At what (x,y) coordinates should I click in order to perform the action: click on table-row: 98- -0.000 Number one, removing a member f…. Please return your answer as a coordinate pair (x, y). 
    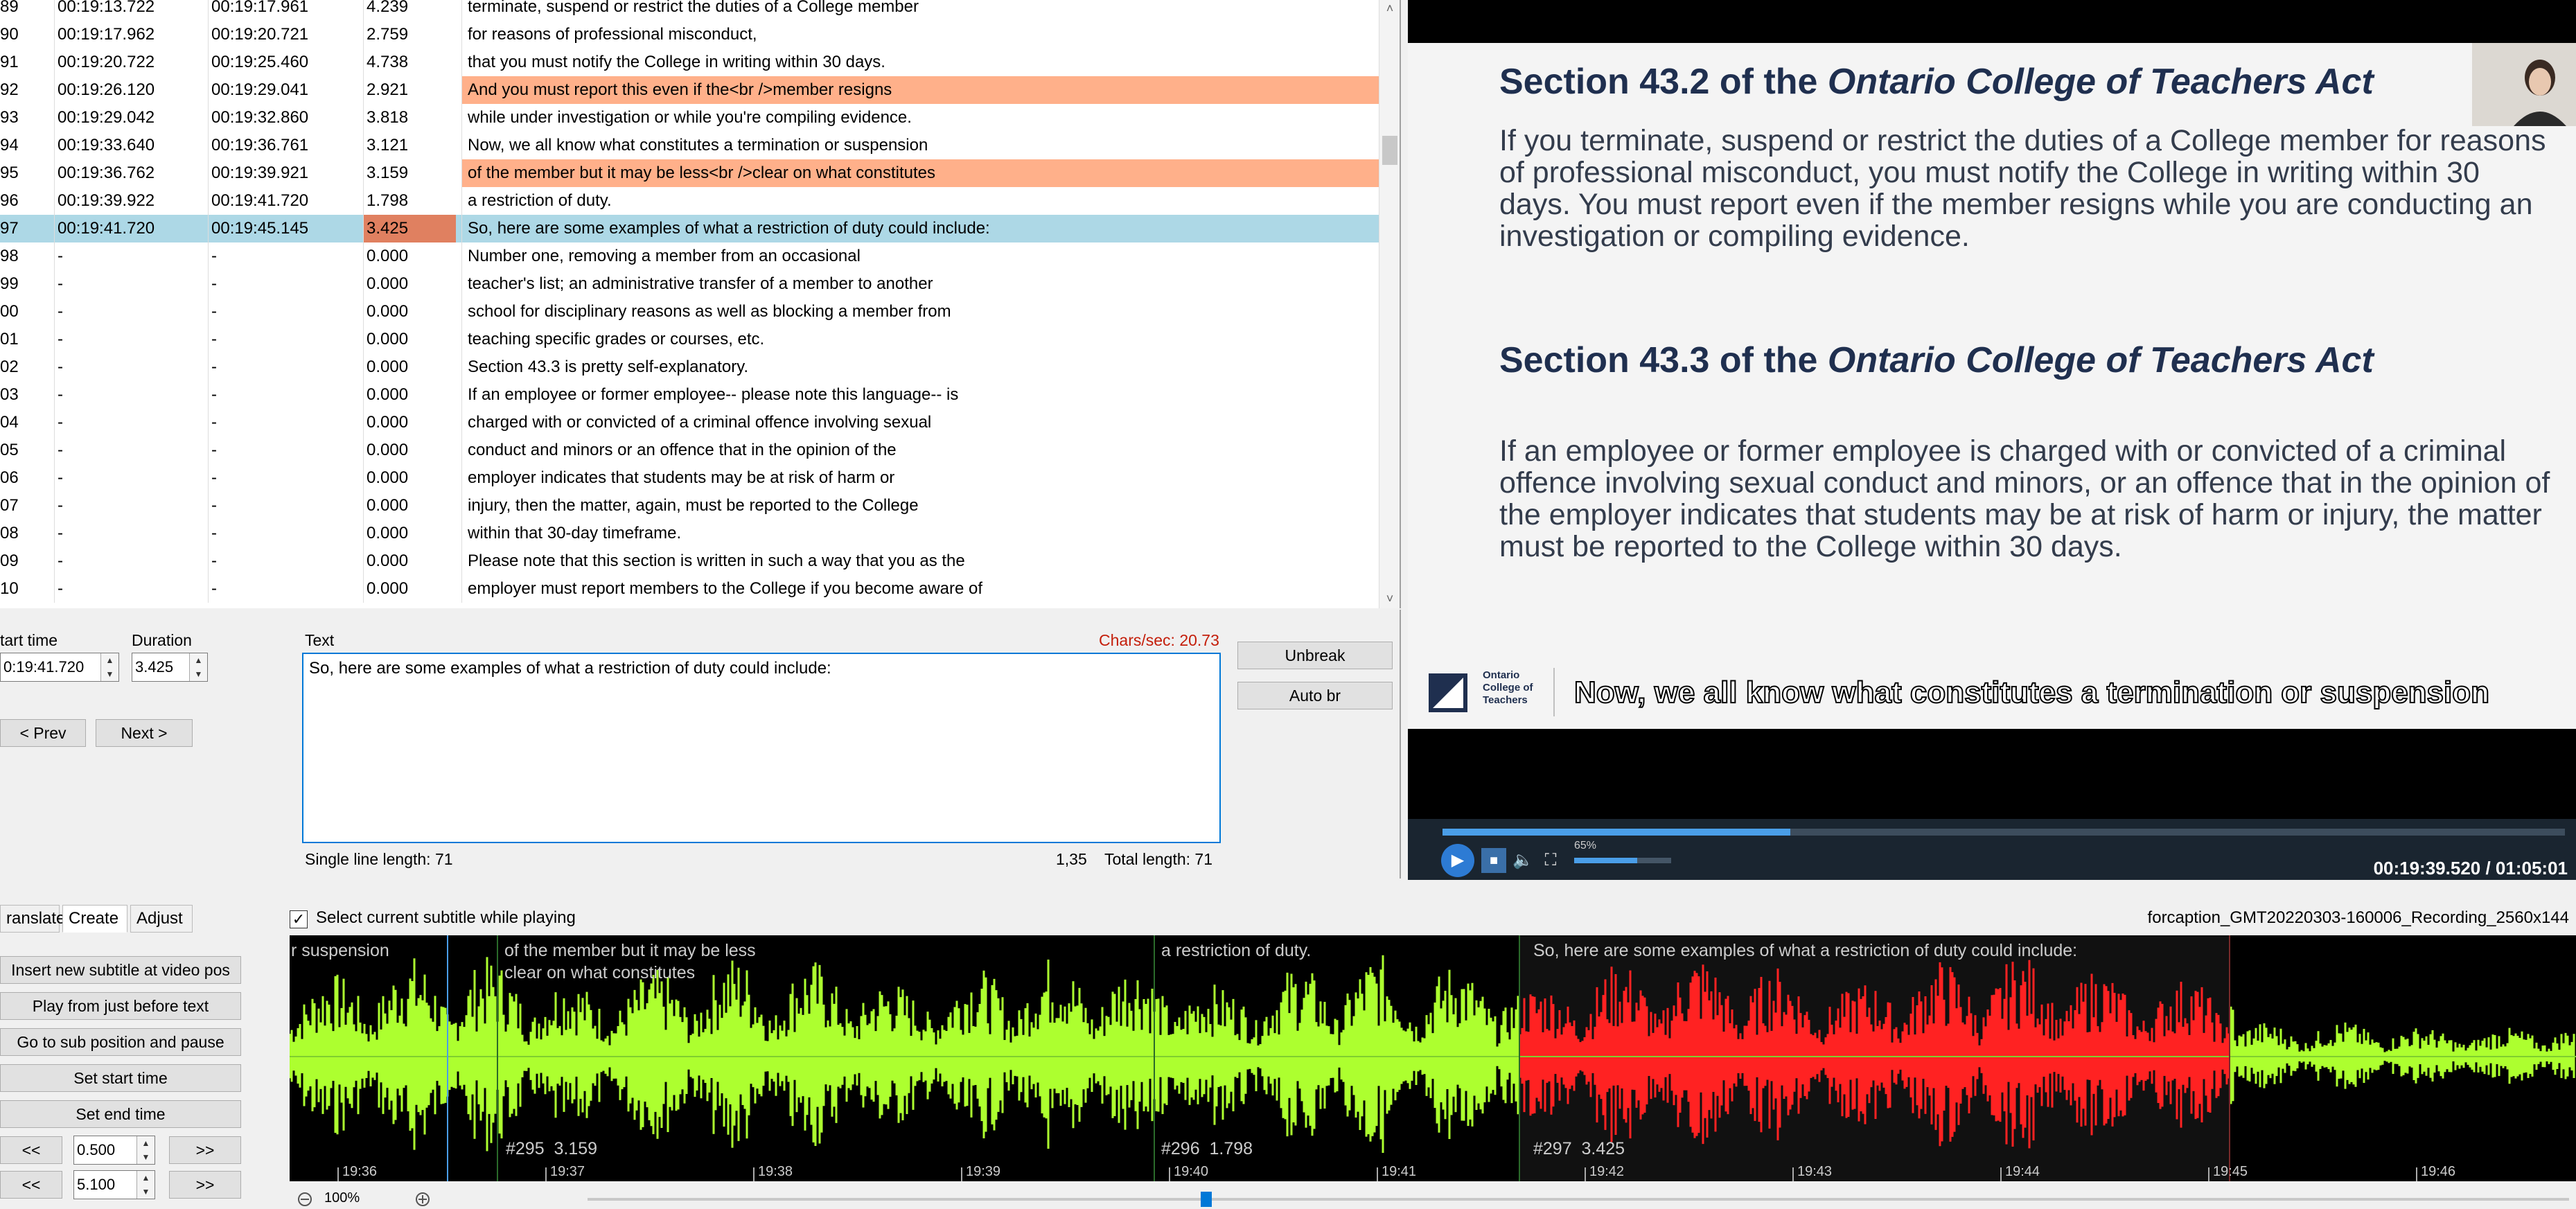
    Looking at the image, I should click on (689, 256).